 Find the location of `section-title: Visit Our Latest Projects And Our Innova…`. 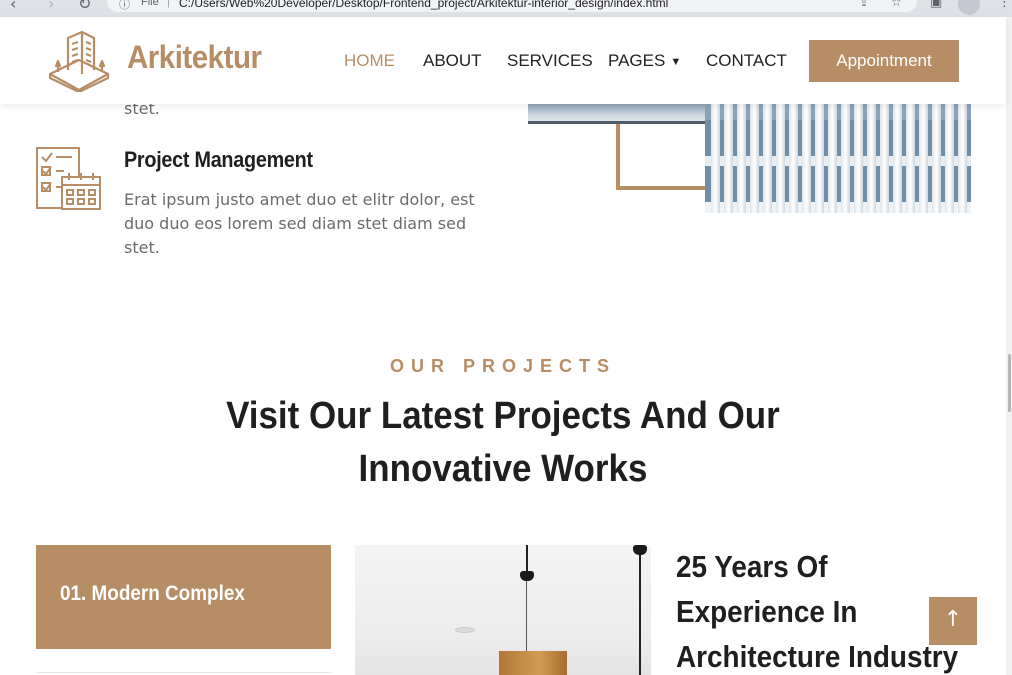

section-title: Visit Our Latest Projects And Our Innova… is located at coordinates (503, 443).